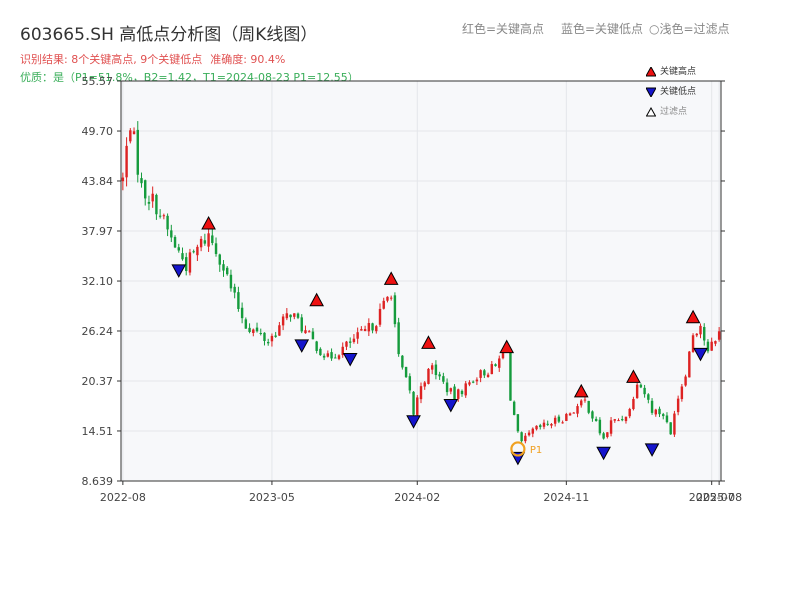 Image resolution: width=800 pixels, height=600 pixels. What do you see at coordinates (566, 497) in the screenshot?
I see `x-tick-label: 2024-11` at bounding box center [566, 497].